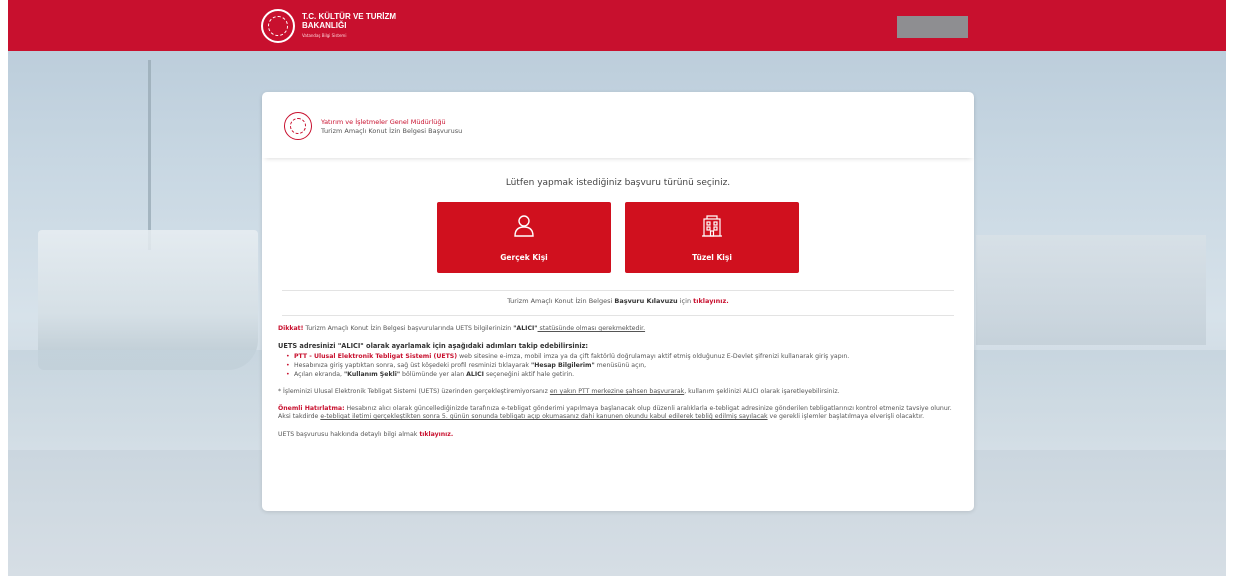  What do you see at coordinates (561, 301) in the screenshot?
I see `guide-text: Turizm Amaçlı Konut İzin Belgesi` at bounding box center [561, 301].